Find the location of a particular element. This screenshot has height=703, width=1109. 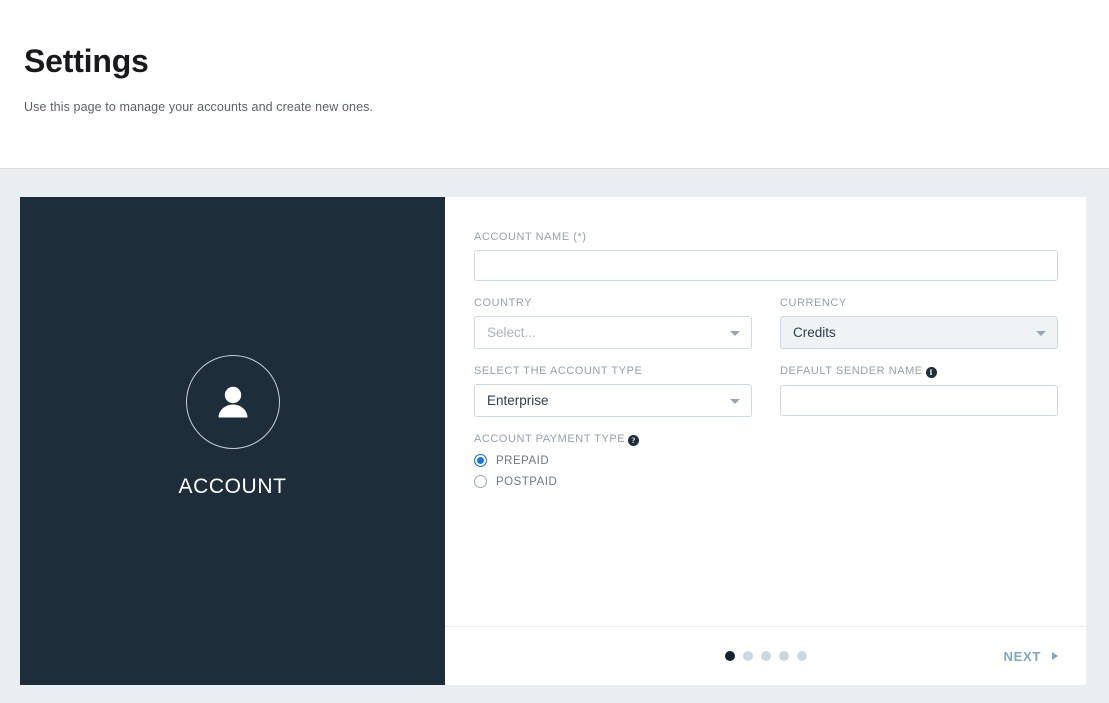

field-payment-type: ACCOUNT PAYMENT TYPE? PREPAID POSTPAID is located at coordinates (766, 460).